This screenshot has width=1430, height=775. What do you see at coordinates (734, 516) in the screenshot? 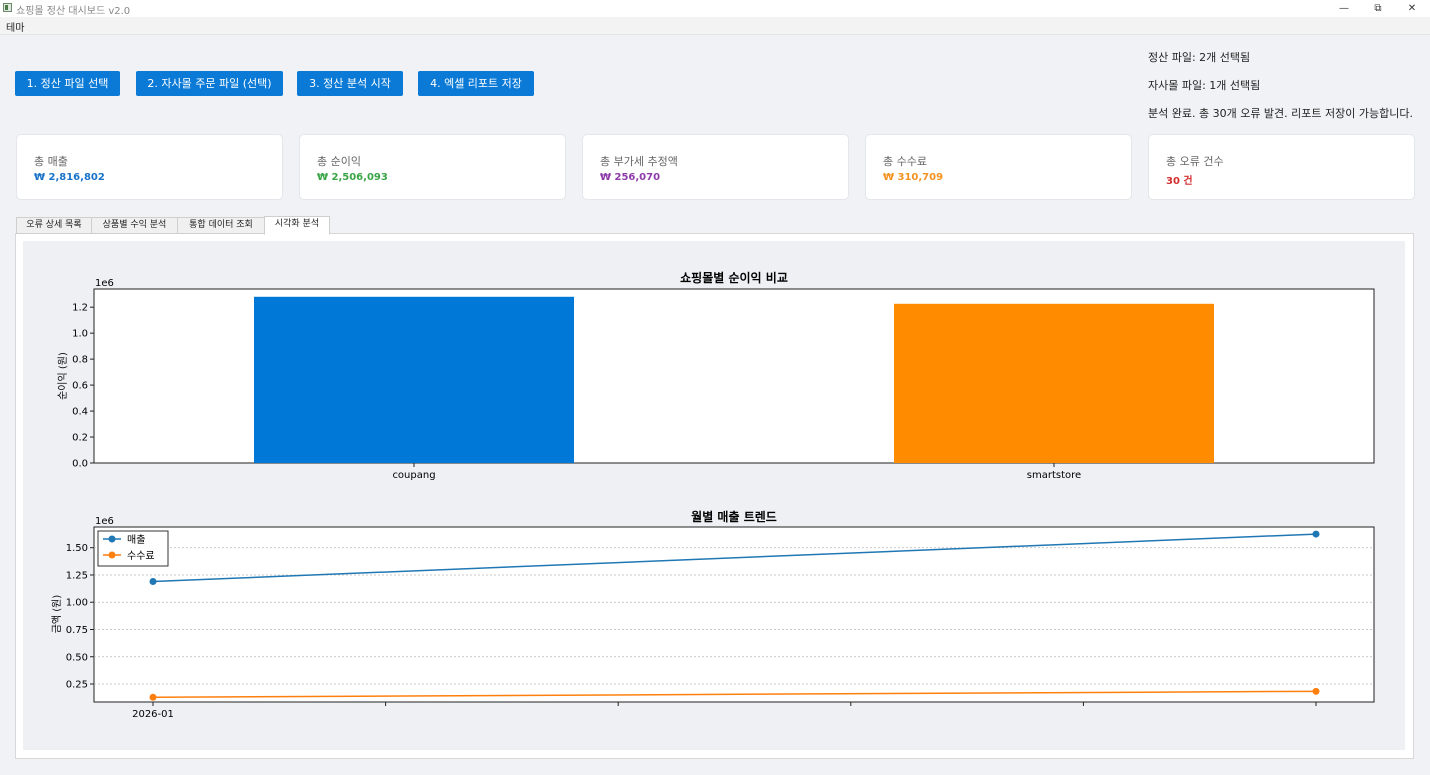
I see `line-chart-title: 월별 매출 트렌드` at bounding box center [734, 516].